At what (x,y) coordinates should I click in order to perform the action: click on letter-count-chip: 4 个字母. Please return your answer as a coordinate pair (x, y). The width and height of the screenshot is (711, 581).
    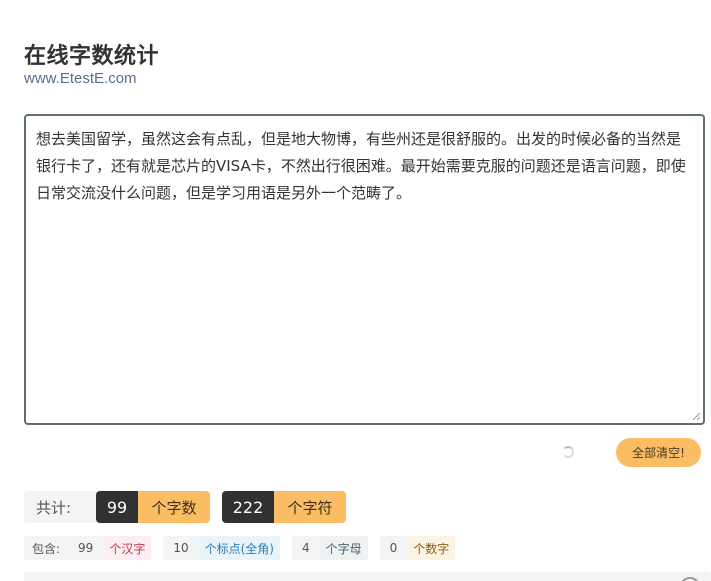
    Looking at the image, I should click on (330, 548).